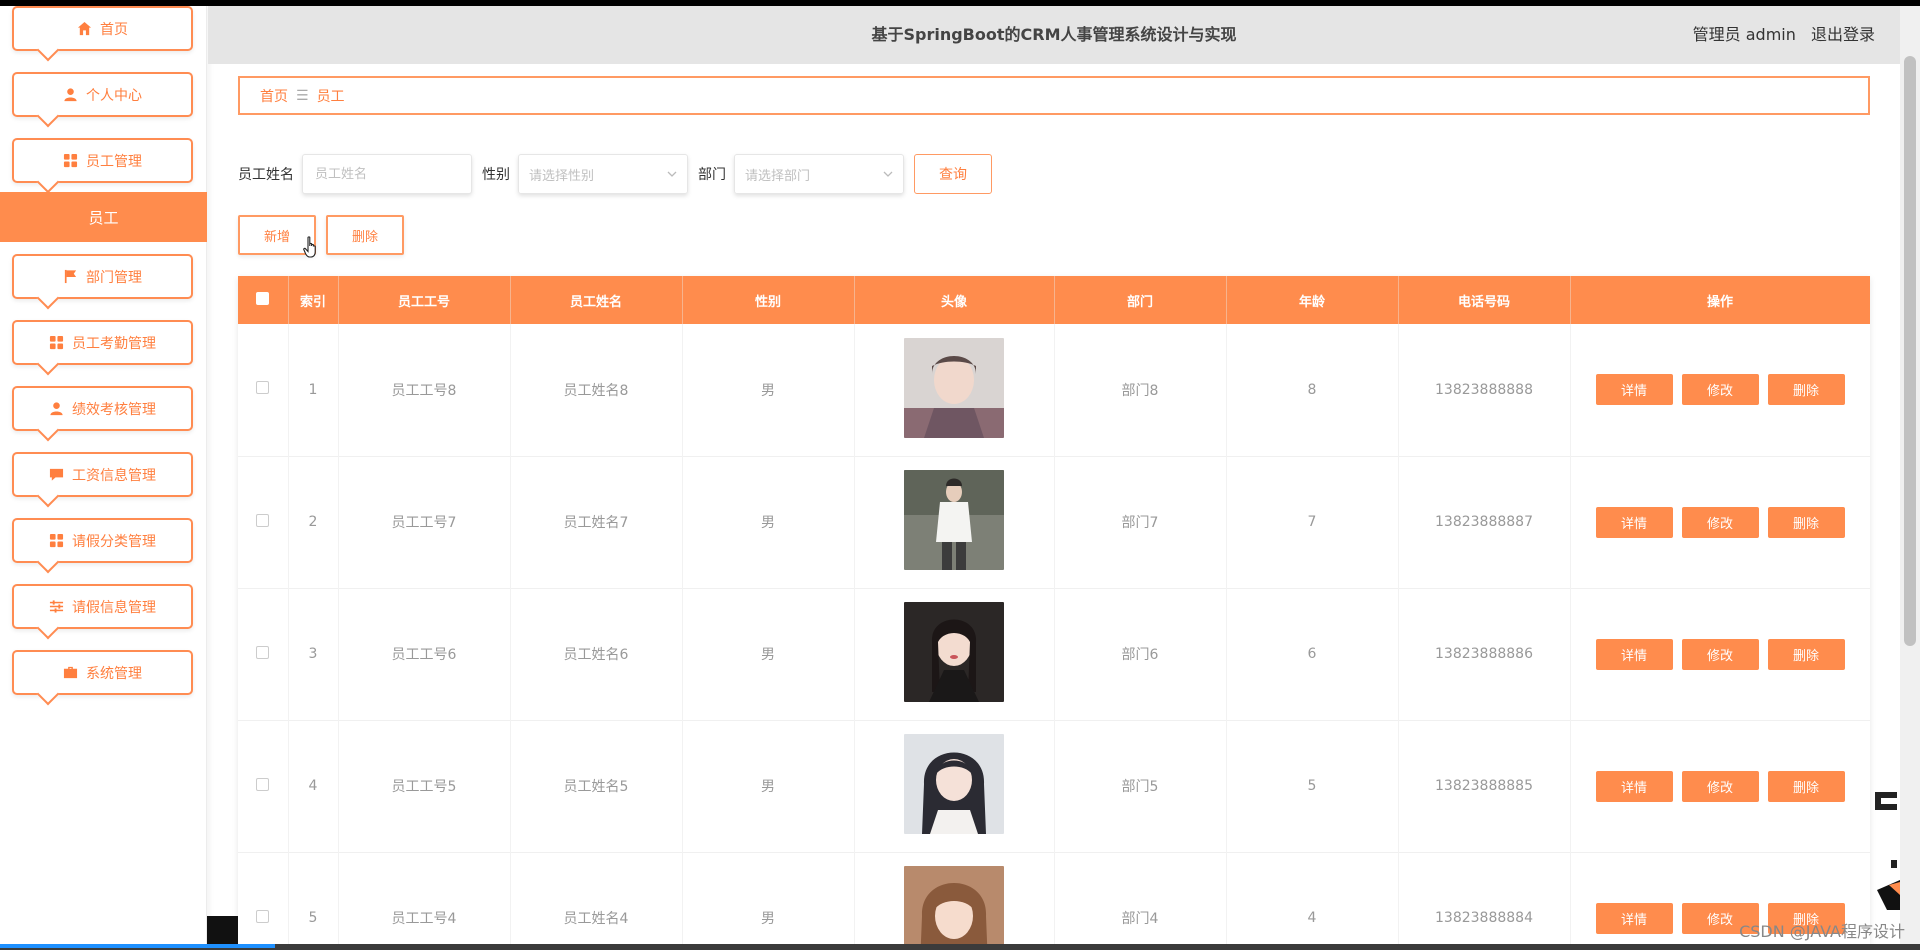 The width and height of the screenshot is (1920, 950). I want to click on header-user-area: 管理员 admin 退出登录, so click(1779, 35).